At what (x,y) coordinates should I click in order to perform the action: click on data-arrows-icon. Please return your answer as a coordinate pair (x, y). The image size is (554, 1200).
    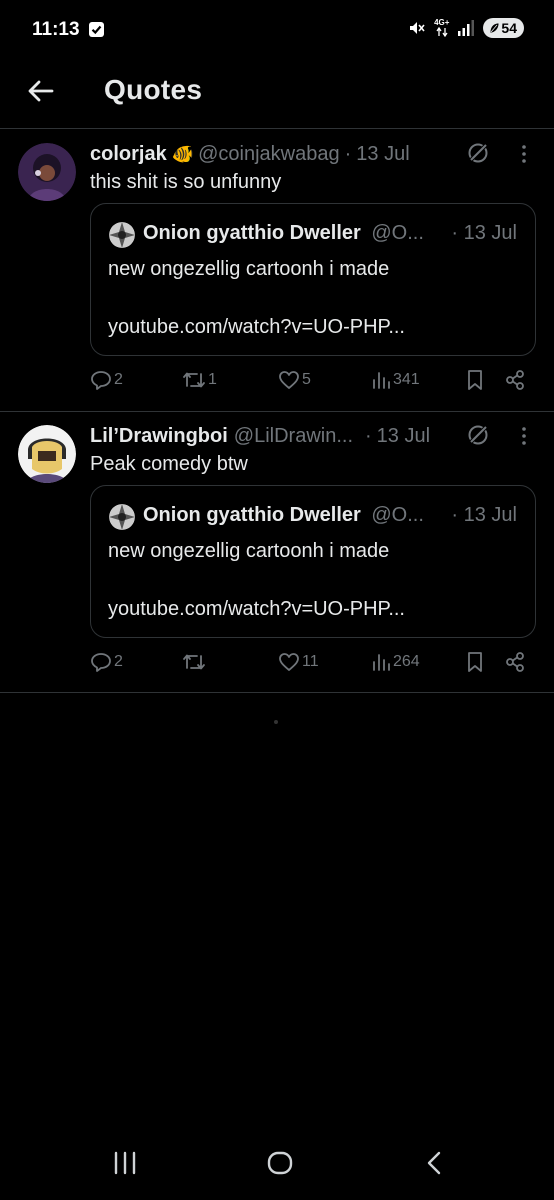
    Looking at the image, I should click on (442, 32).